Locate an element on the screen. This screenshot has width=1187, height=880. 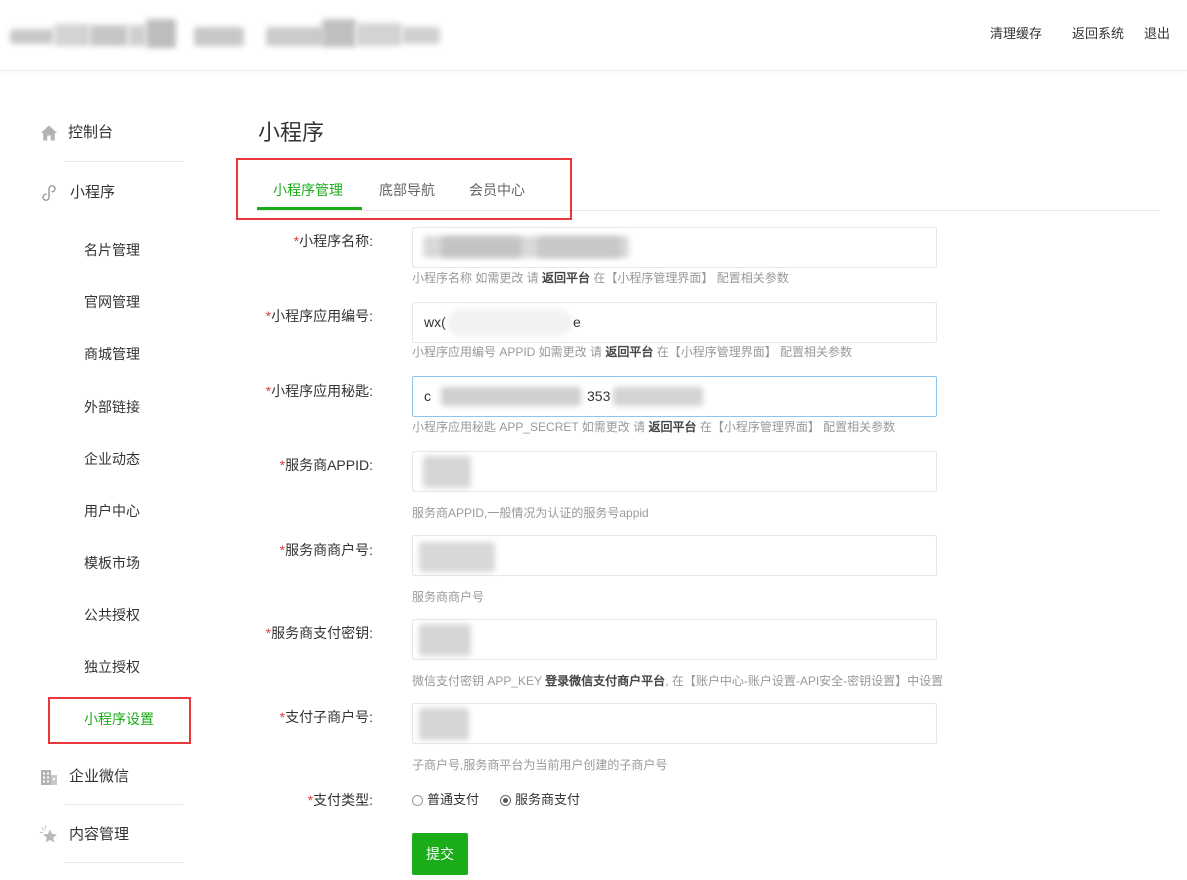
field-label: *支付子商户号: is located at coordinates (326, 717).